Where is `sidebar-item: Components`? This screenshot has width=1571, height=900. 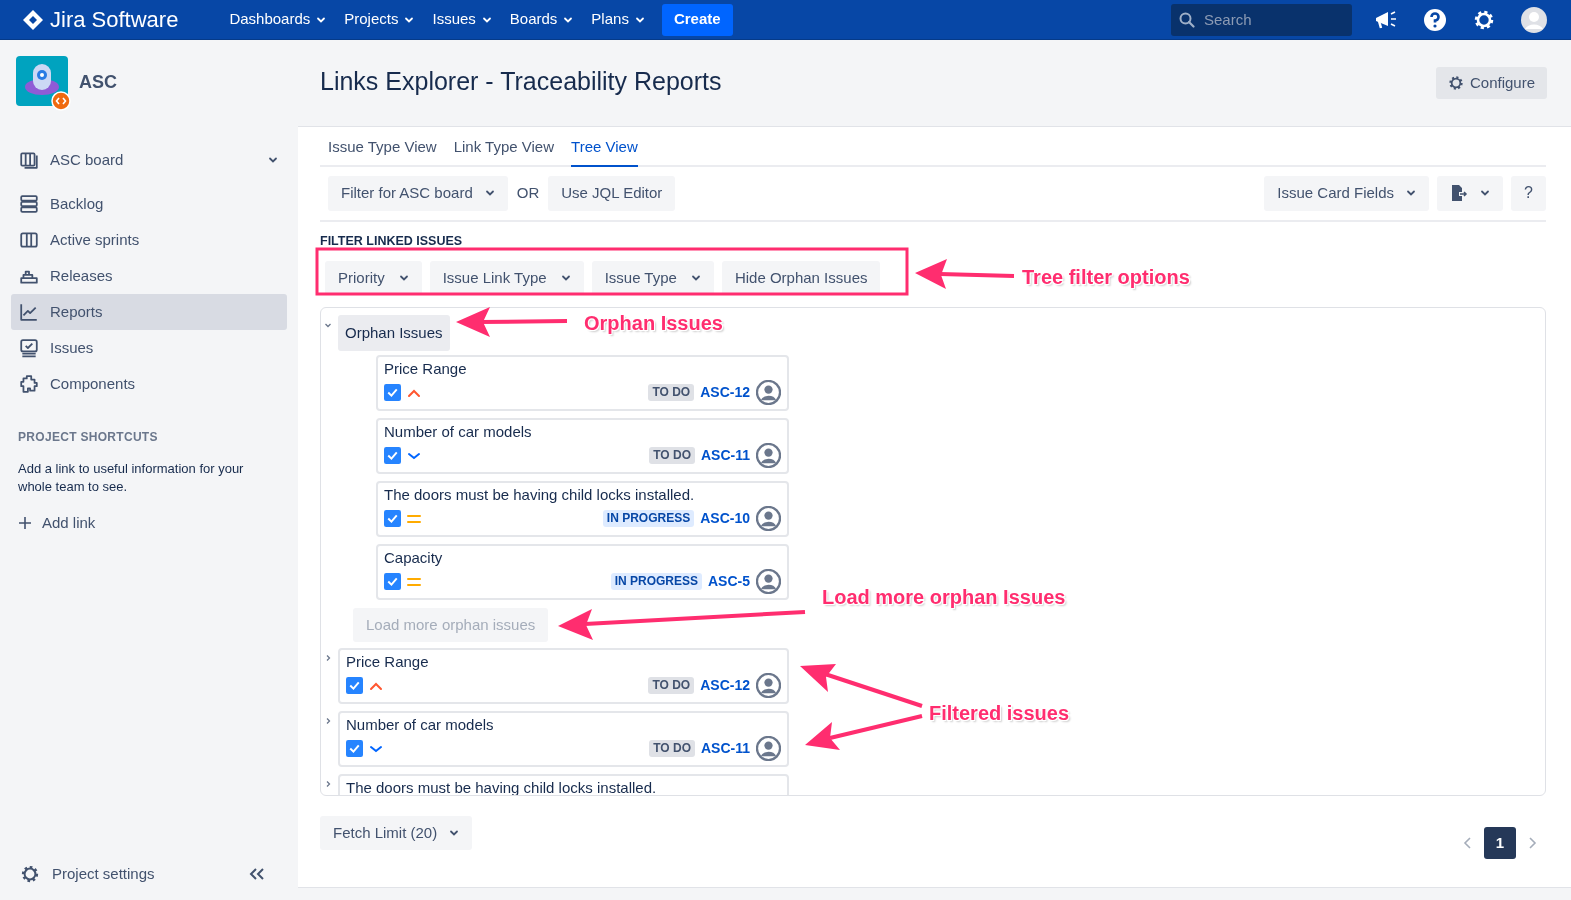 sidebar-item: Components is located at coordinates (149, 384).